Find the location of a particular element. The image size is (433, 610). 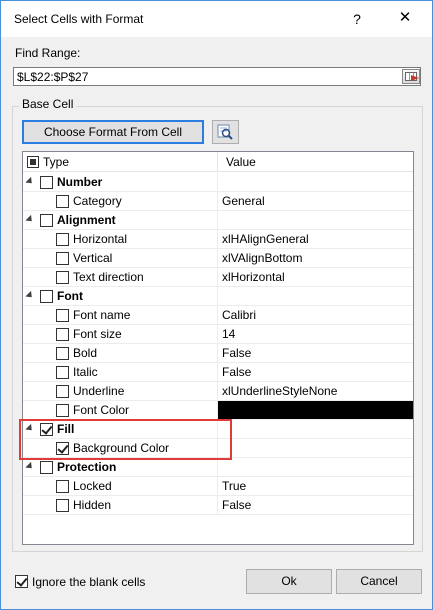

tree-row-locked: Locked True is located at coordinates (218, 486).